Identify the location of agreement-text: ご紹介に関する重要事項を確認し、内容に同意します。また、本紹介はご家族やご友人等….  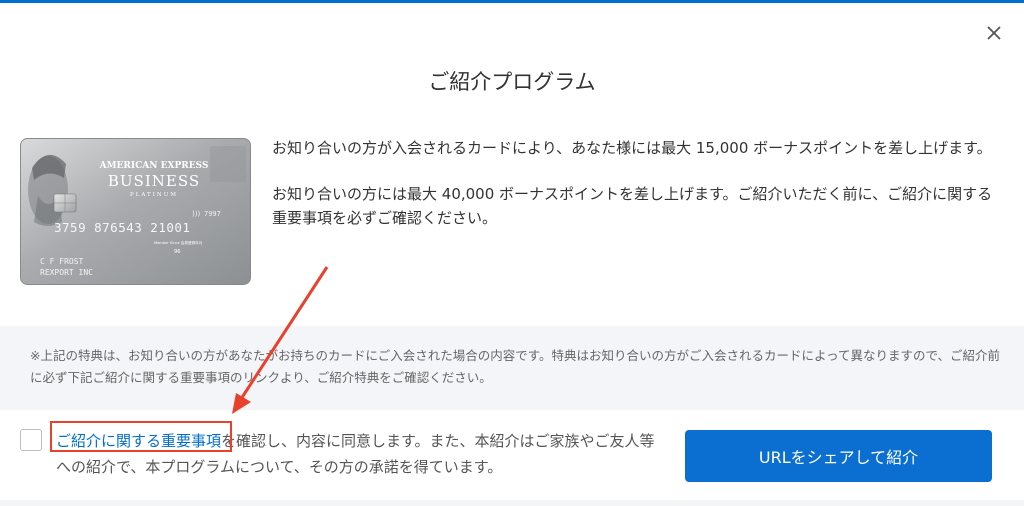
(361, 454).